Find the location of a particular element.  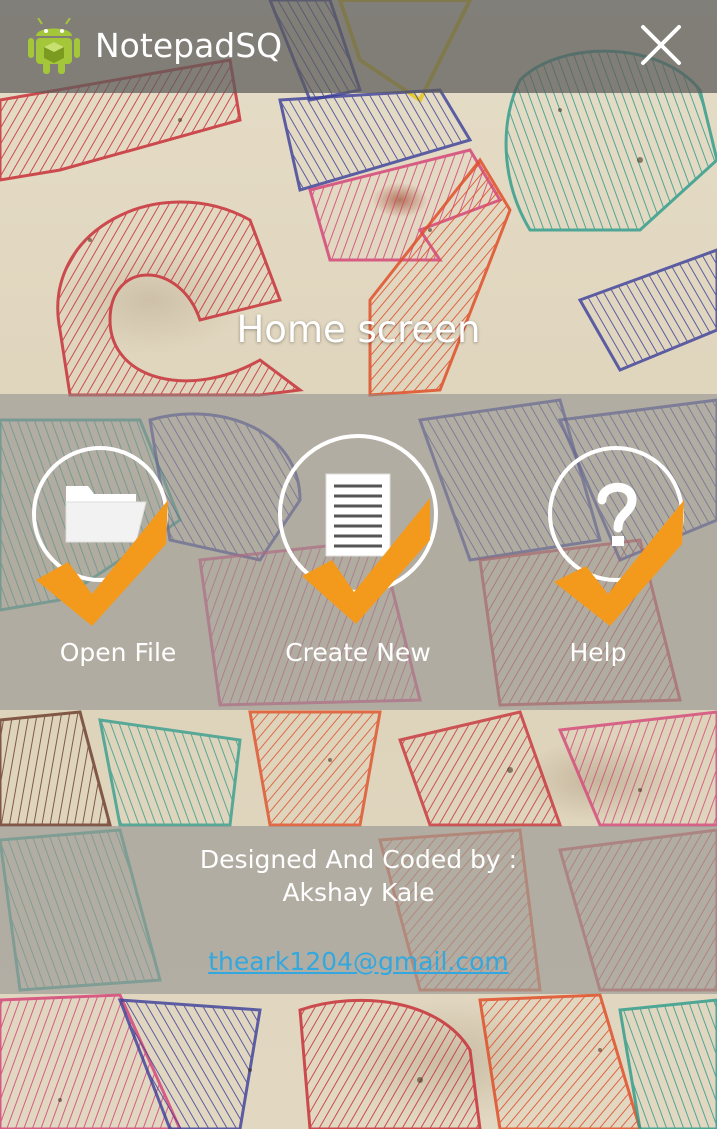

help-button: Help is located at coordinates (598, 564).